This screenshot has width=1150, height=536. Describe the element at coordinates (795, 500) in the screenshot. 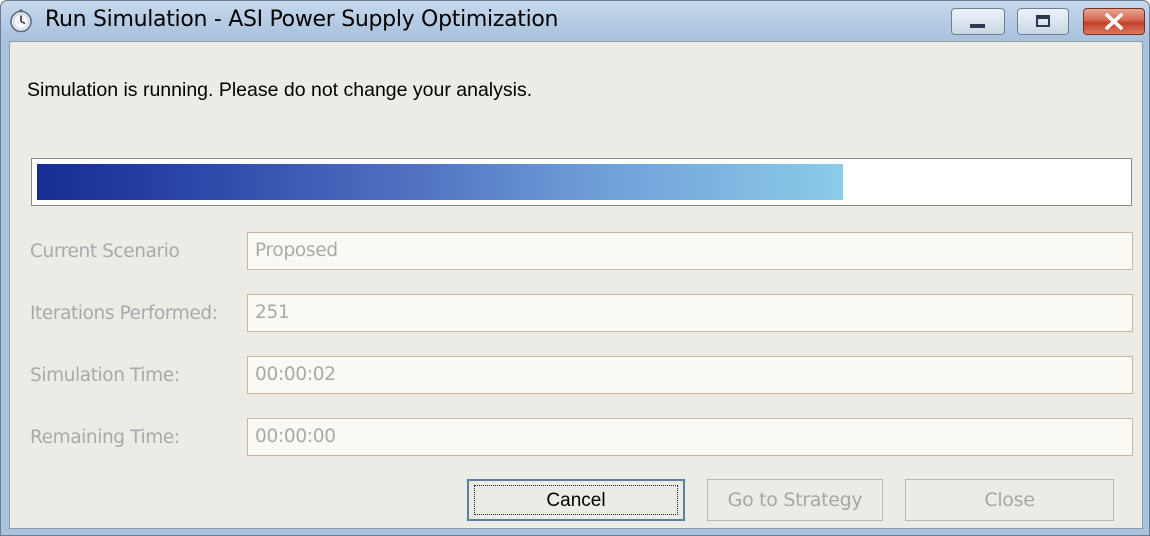

I see `go-to-strategy-button: Go to Strategy` at that location.